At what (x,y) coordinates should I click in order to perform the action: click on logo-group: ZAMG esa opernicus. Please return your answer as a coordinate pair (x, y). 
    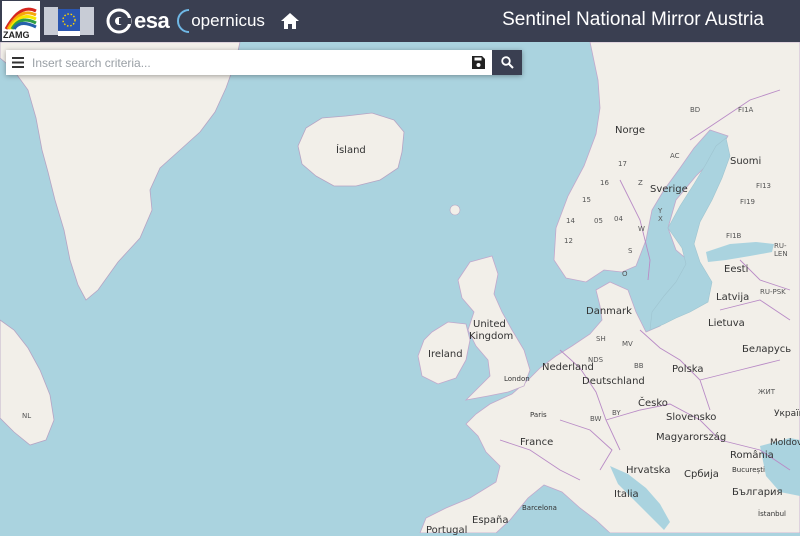
    Looking at the image, I should click on (150, 21).